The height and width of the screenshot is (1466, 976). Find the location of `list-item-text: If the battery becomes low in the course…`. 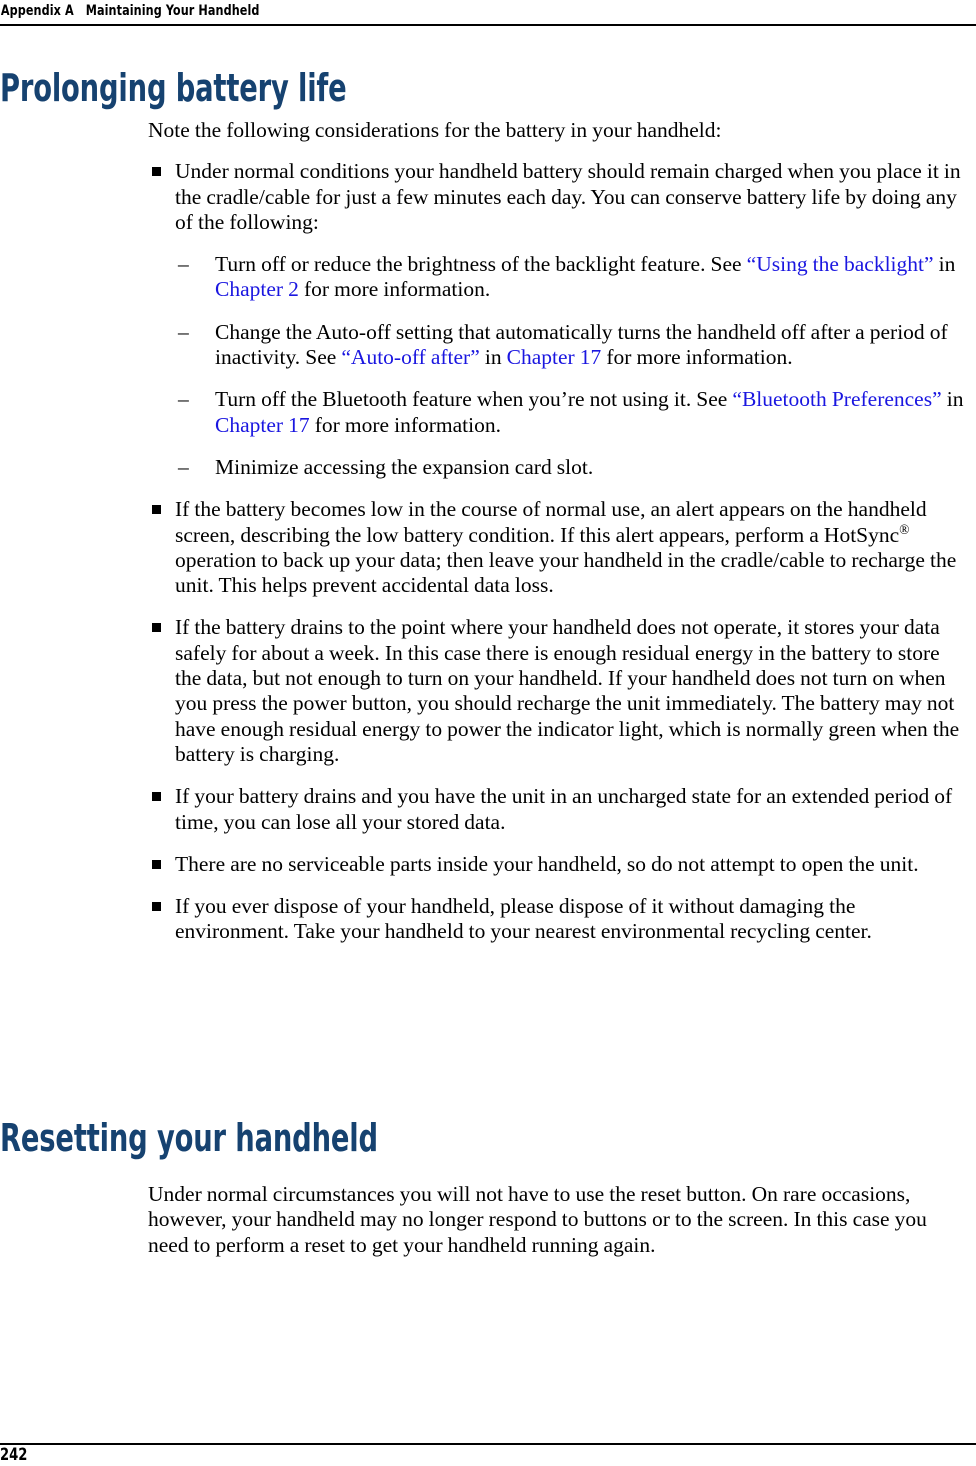

list-item-text: If the battery becomes low in the course… is located at coordinates (565, 547).